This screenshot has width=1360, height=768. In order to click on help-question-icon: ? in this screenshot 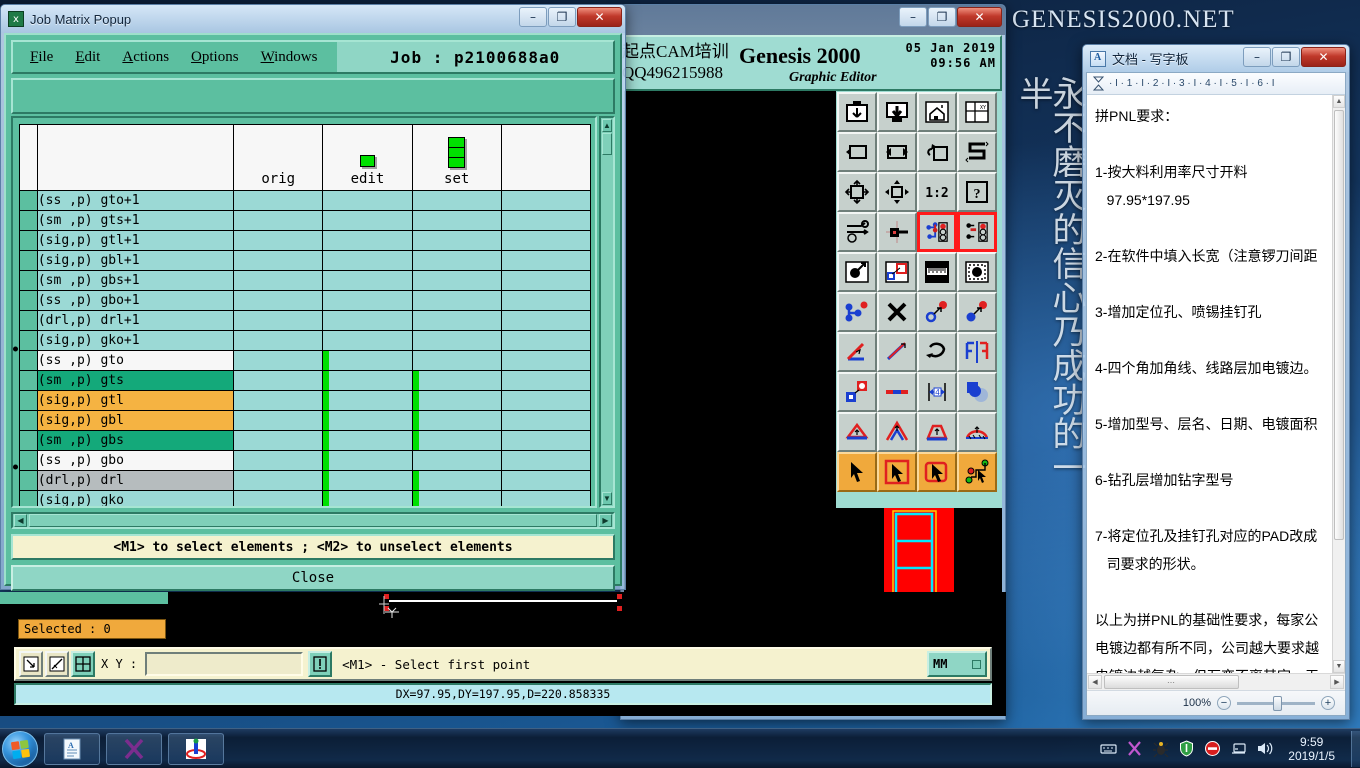, I will do `click(977, 192)`.